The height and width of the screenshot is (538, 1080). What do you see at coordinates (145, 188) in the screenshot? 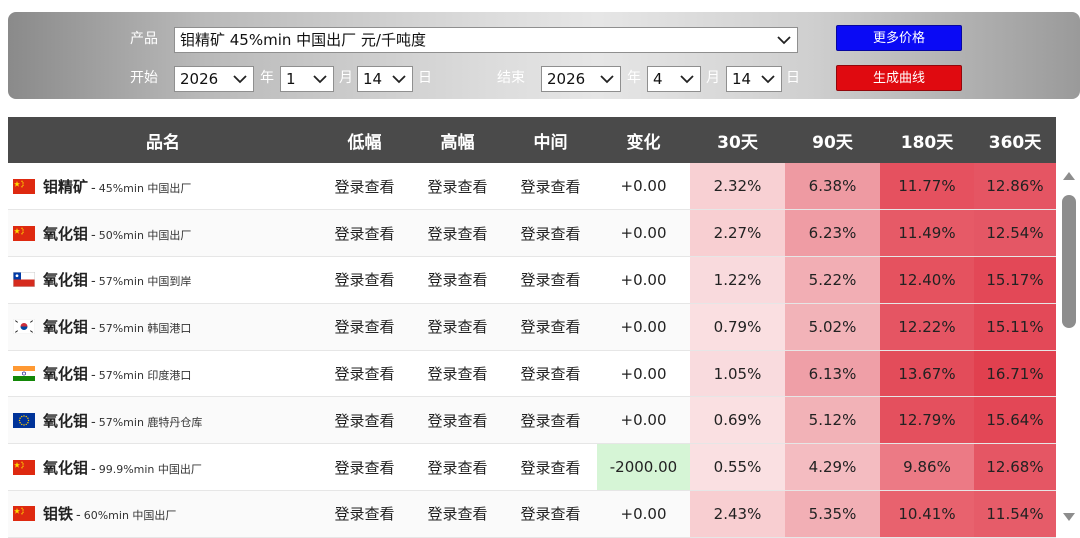
I see `product-desc: 45%min 中国出厂` at bounding box center [145, 188].